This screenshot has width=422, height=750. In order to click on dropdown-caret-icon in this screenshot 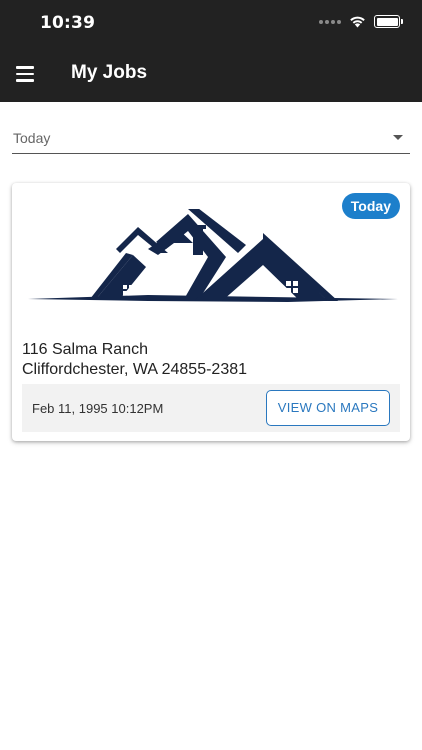, I will do `click(398, 137)`.